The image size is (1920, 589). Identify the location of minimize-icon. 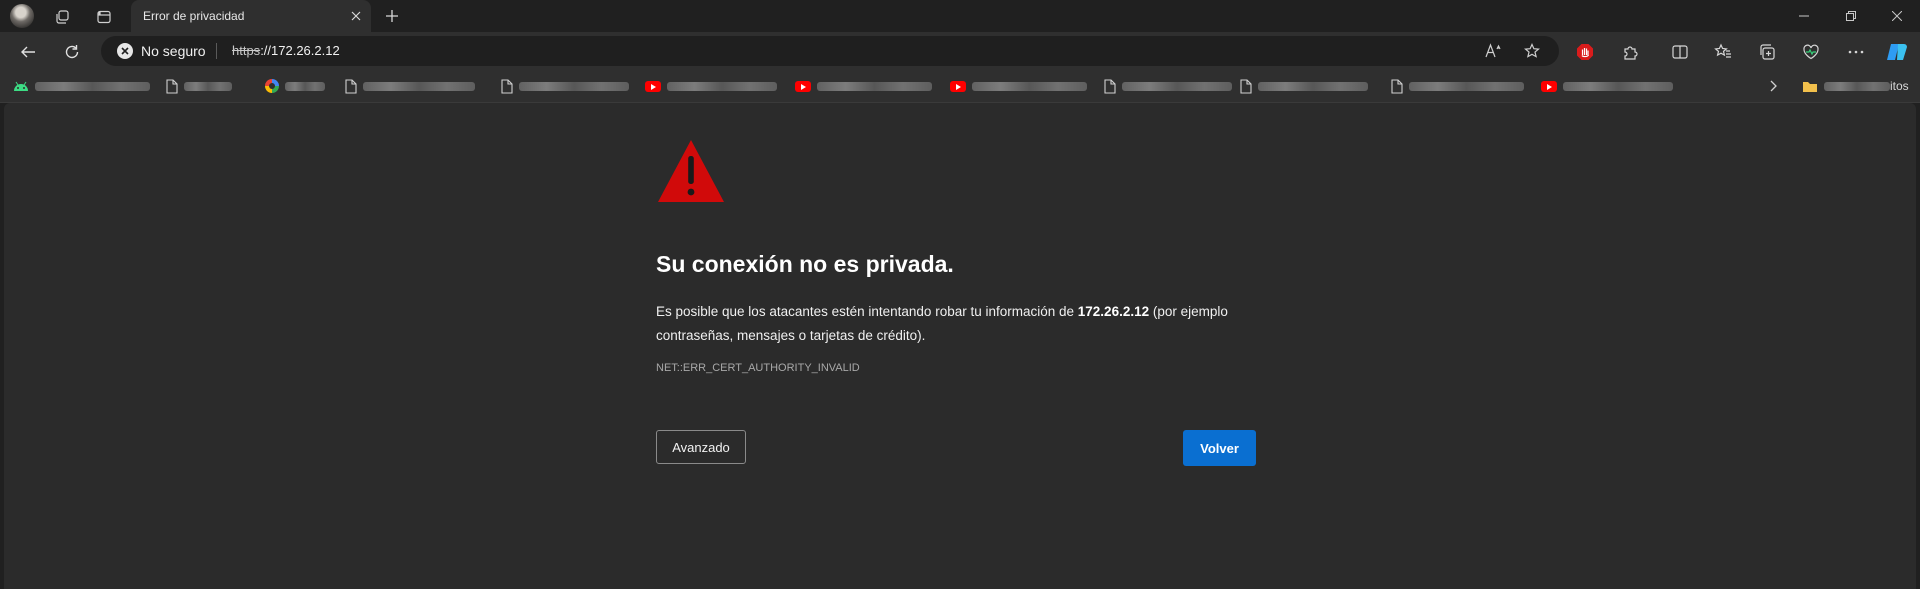
(1804, 16).